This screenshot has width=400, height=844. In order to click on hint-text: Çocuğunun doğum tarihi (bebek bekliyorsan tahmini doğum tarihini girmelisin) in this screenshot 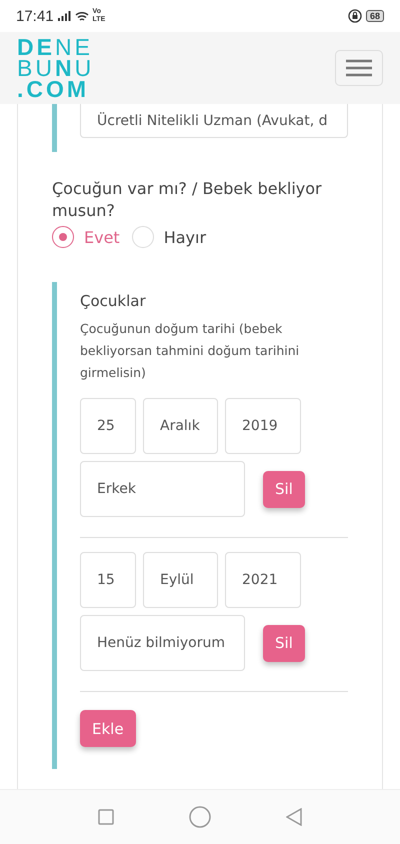, I will do `click(190, 351)`.